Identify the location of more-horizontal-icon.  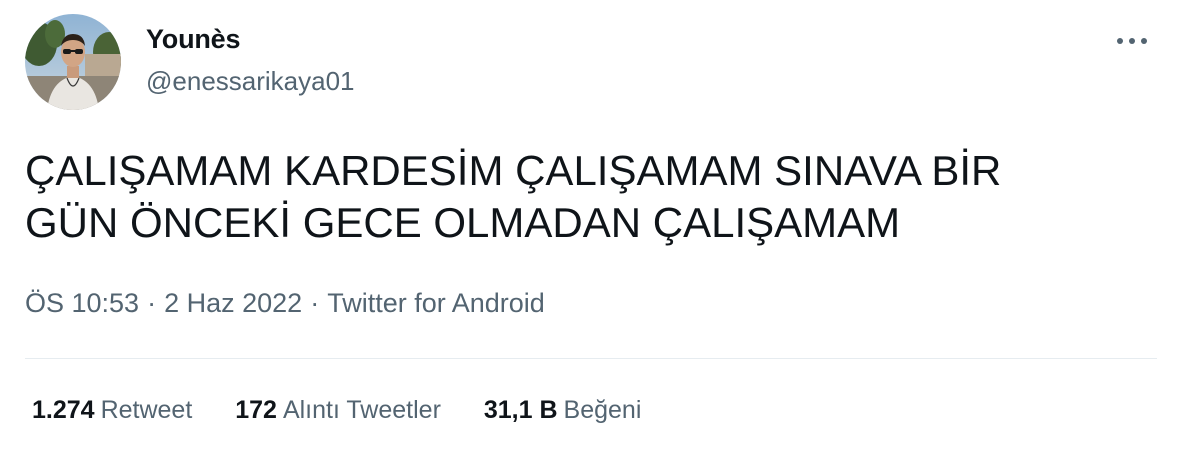
(1132, 41).